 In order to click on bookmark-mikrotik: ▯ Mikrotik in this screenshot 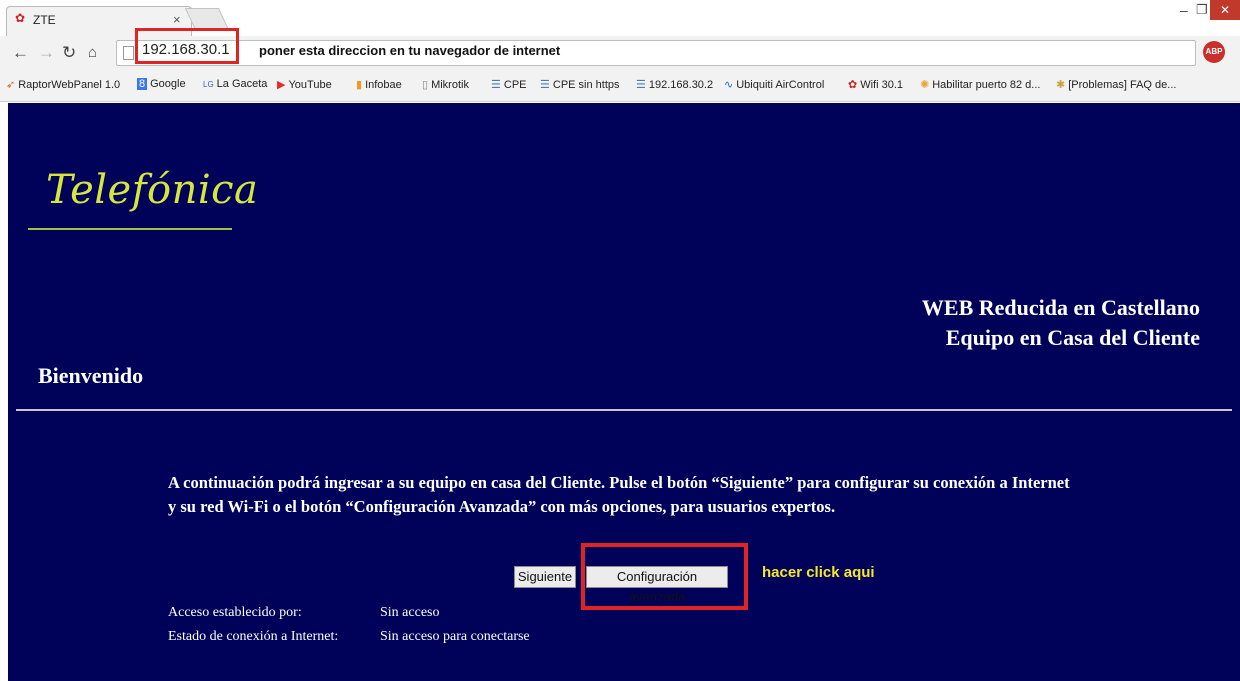, I will do `click(445, 84)`.